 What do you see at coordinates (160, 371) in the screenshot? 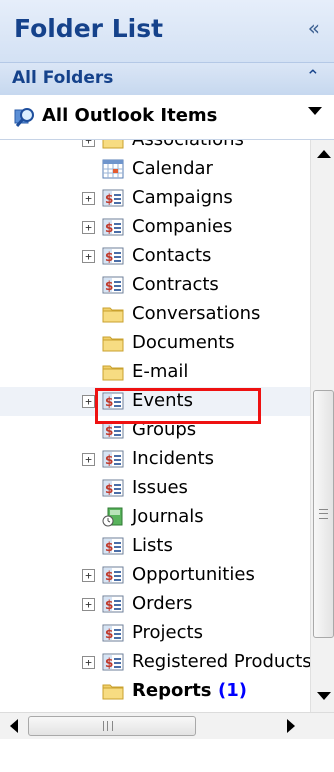
I see `tree-item-label: E-mail` at bounding box center [160, 371].